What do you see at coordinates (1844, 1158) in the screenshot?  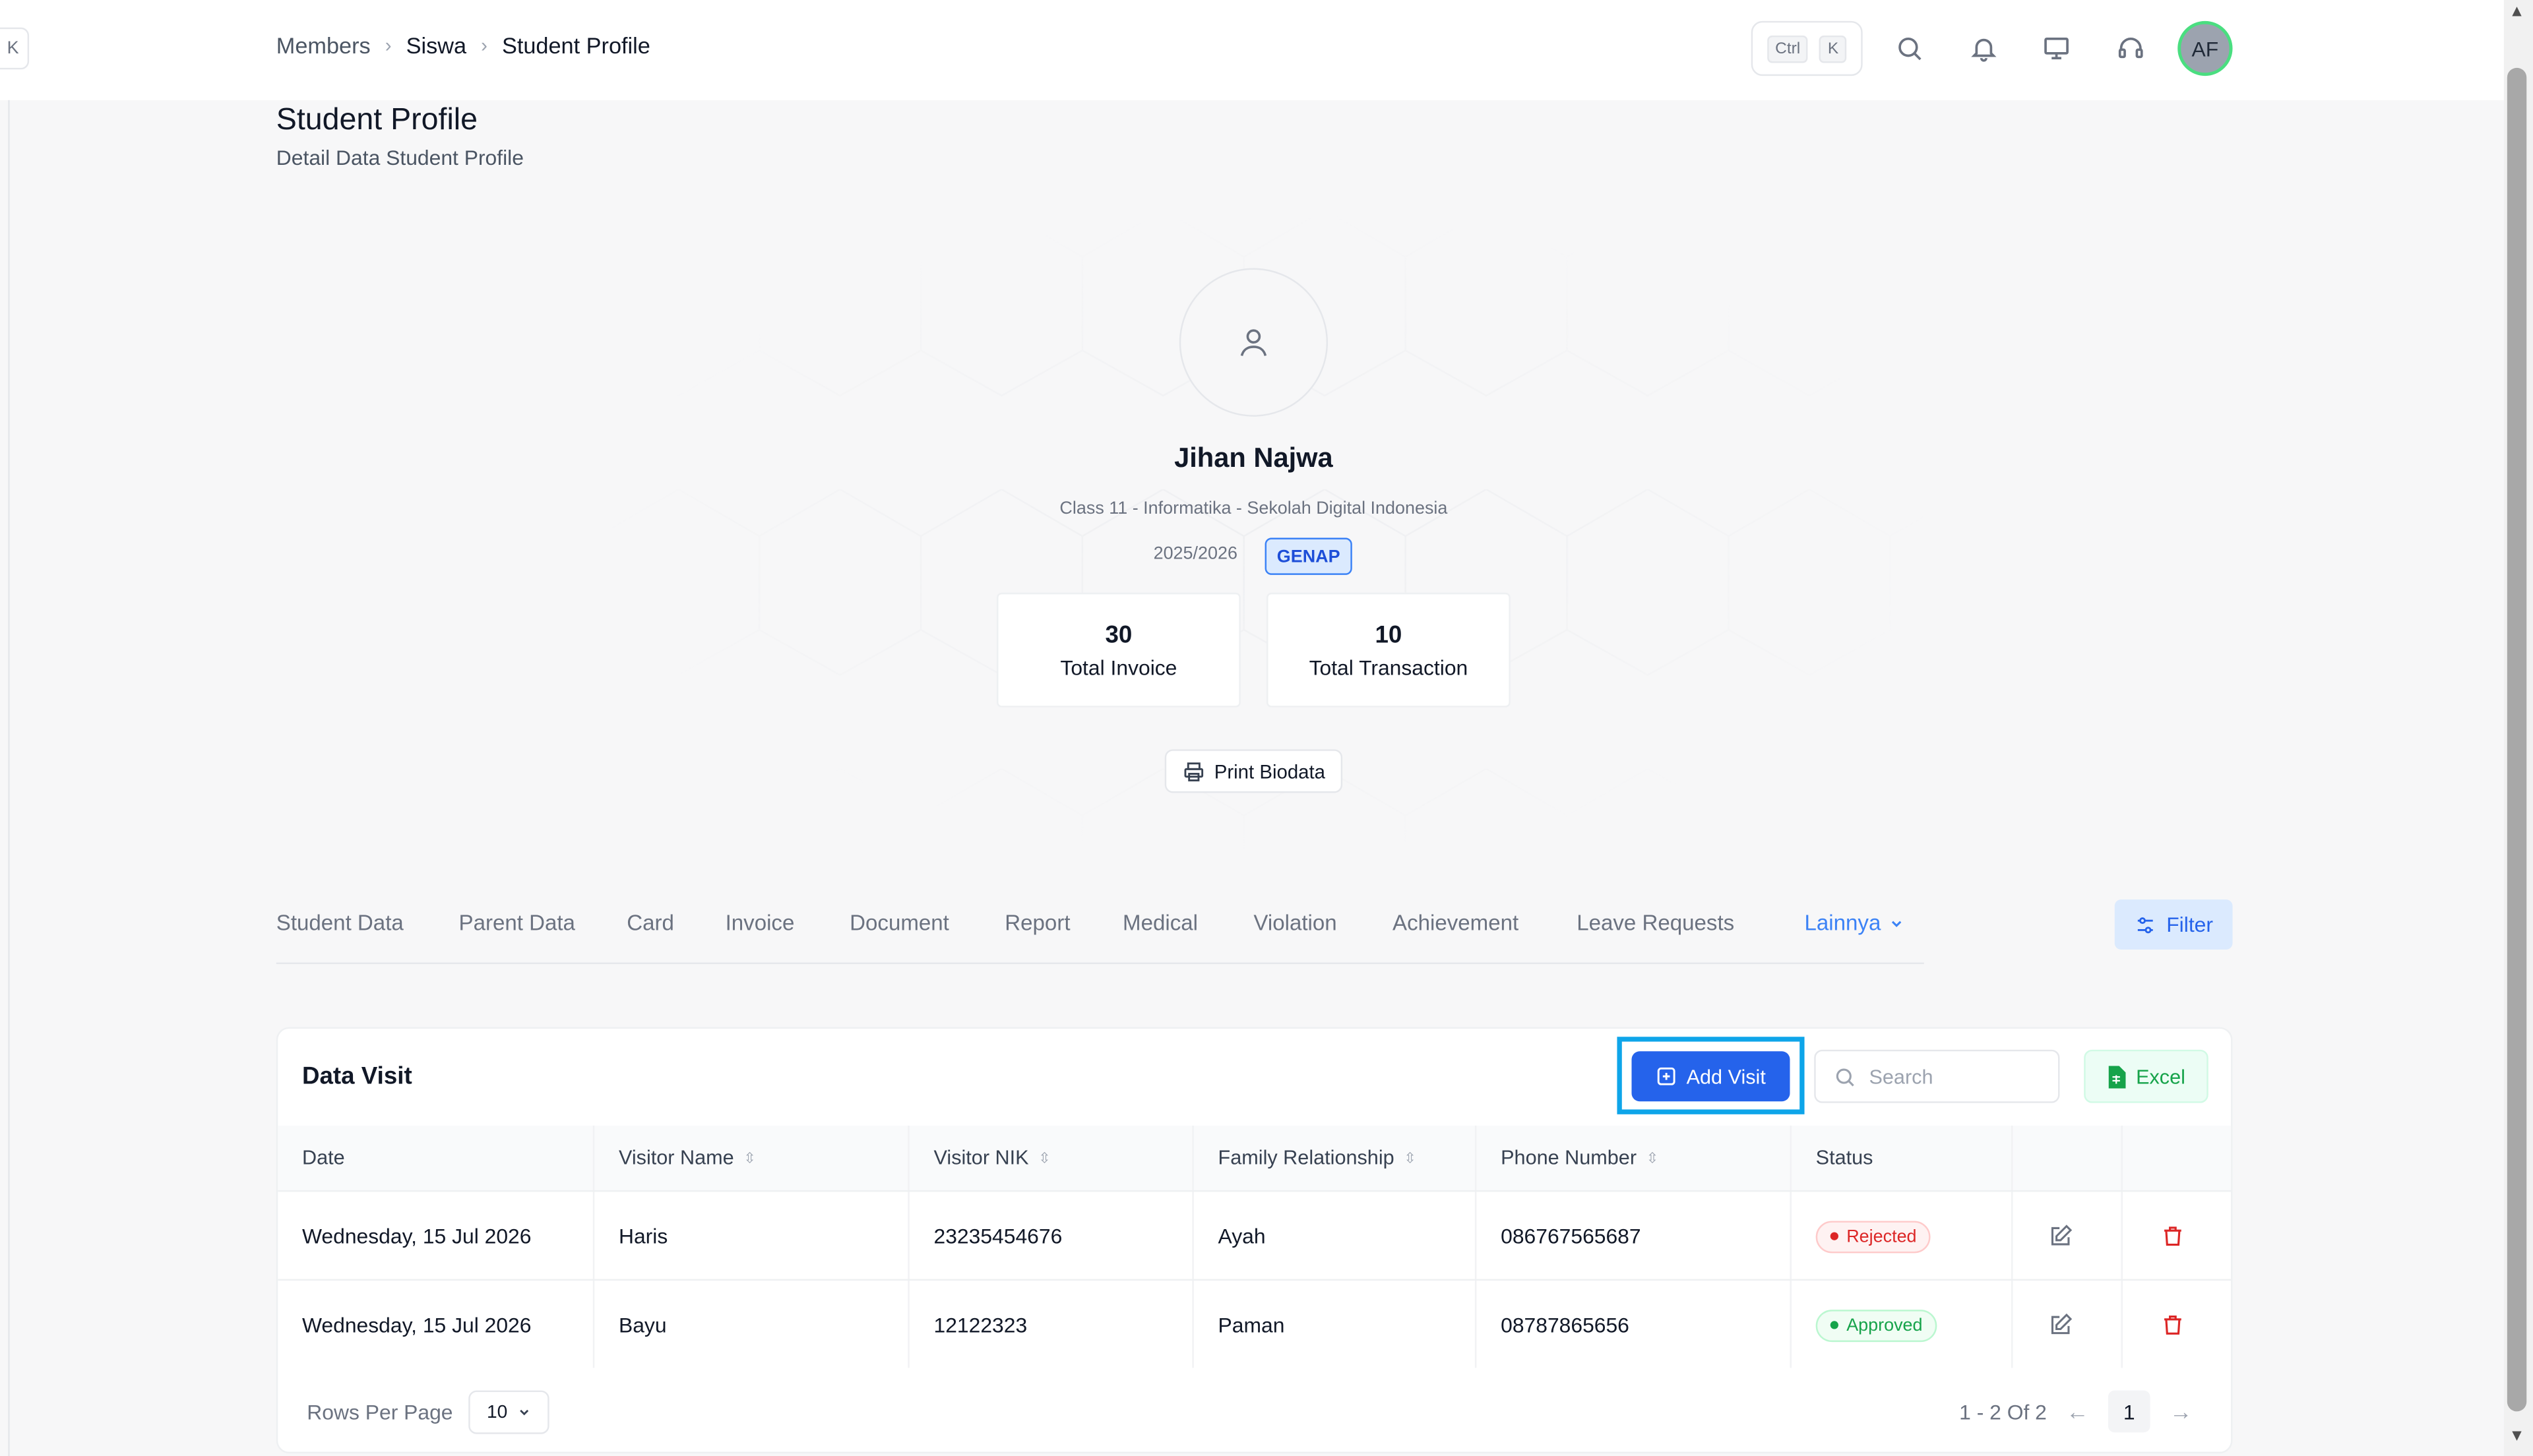 I see `column-header-status: Status` at bounding box center [1844, 1158].